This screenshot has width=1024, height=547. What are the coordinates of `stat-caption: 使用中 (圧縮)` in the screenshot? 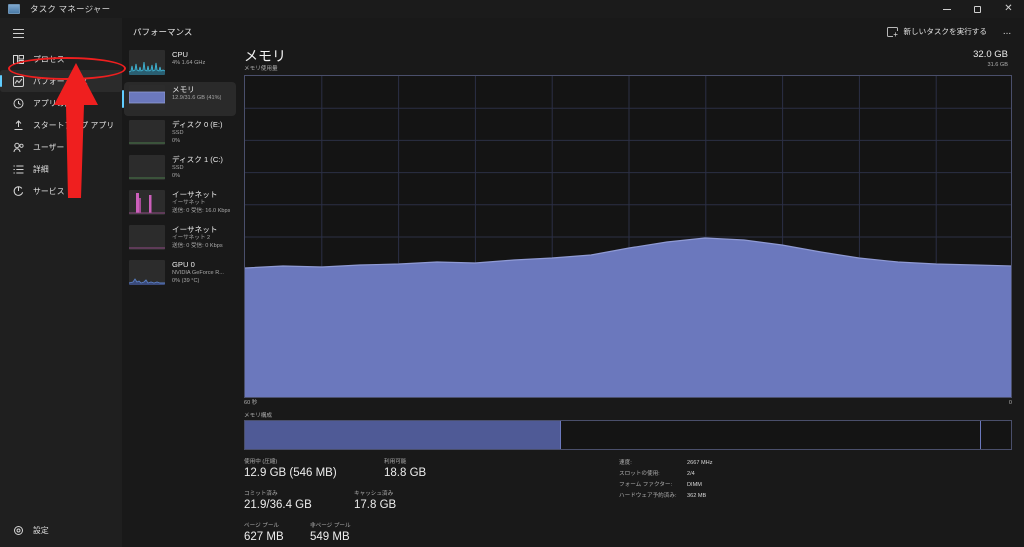 It's located at (261, 462).